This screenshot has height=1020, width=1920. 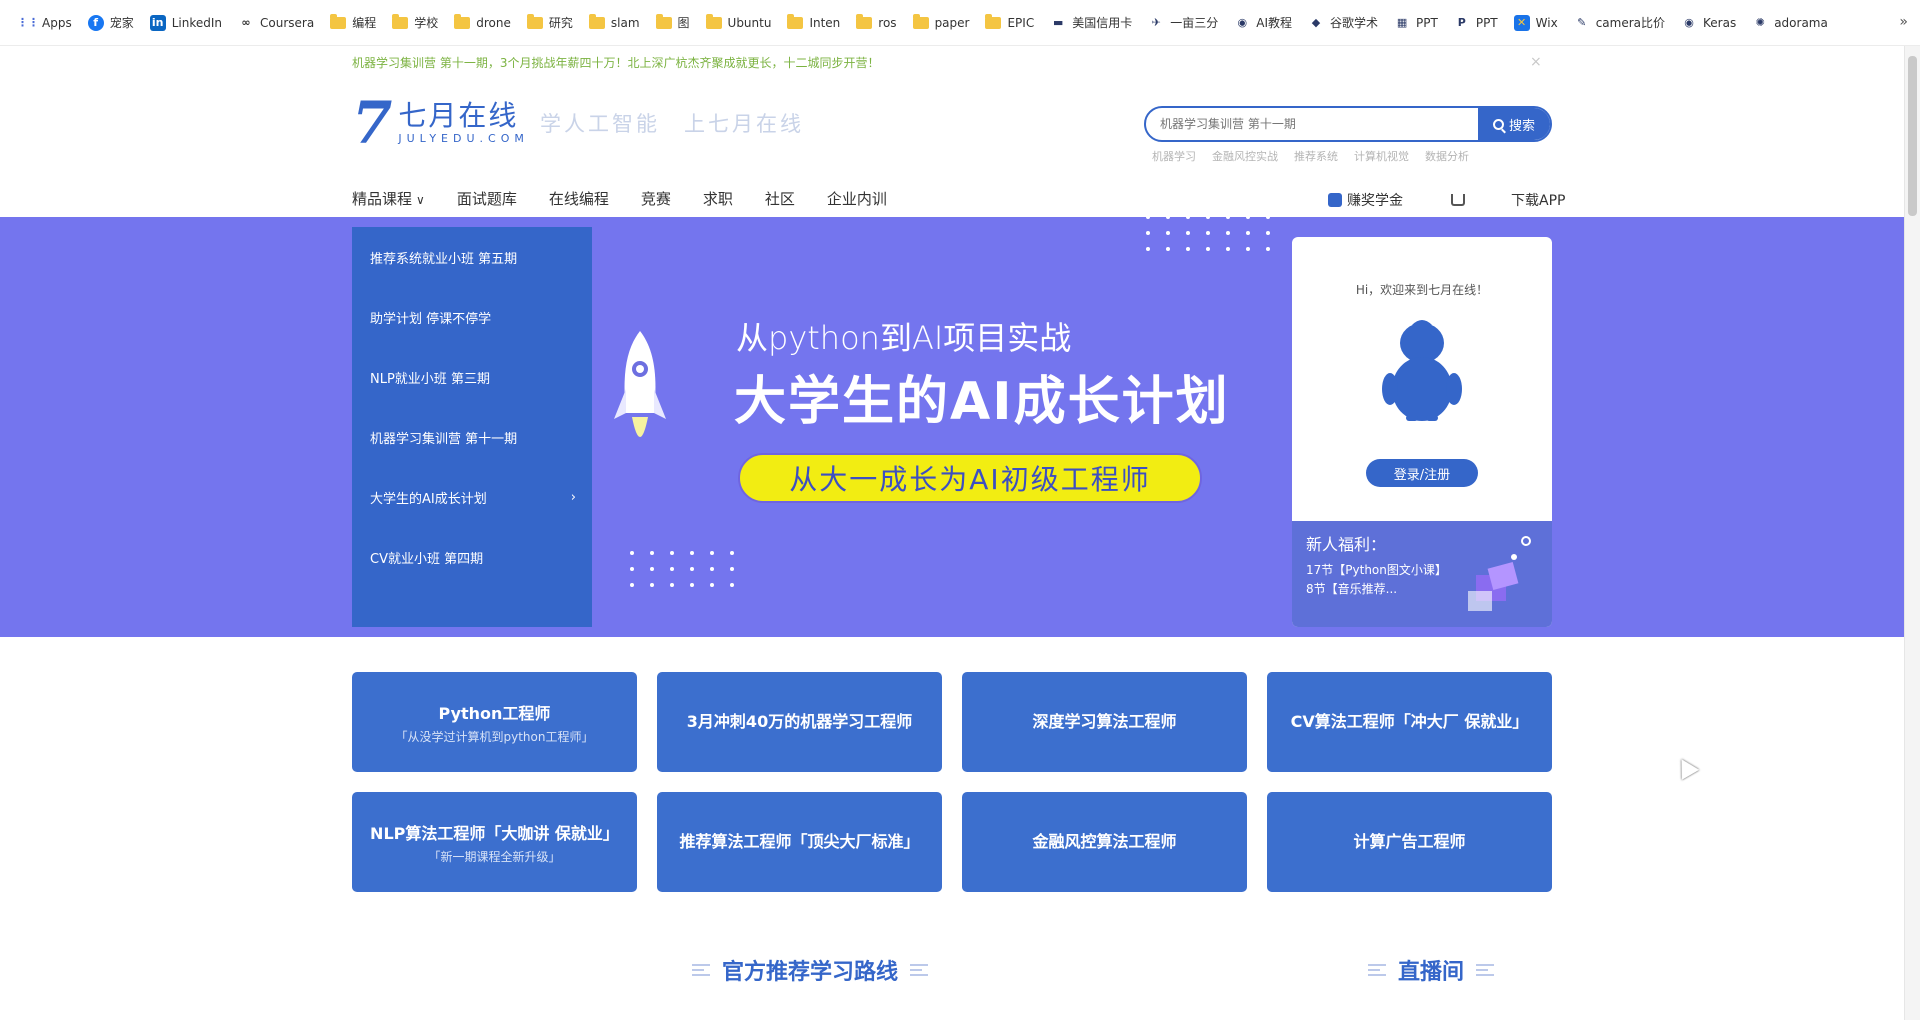 What do you see at coordinates (1009, 23) in the screenshot?
I see `bookmark-folder: EPIC` at bounding box center [1009, 23].